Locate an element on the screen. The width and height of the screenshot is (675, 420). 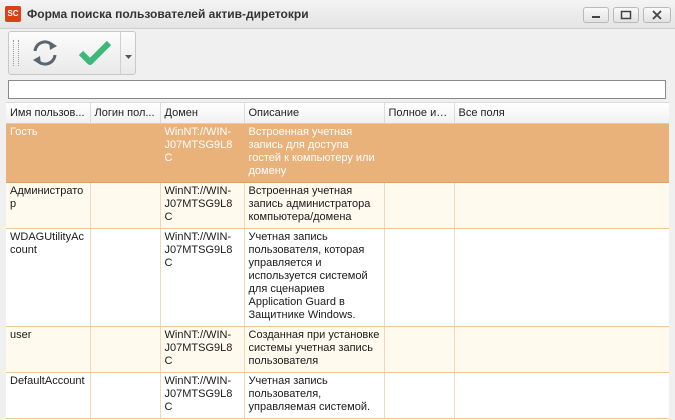
checkmark-icon is located at coordinates (95, 52).